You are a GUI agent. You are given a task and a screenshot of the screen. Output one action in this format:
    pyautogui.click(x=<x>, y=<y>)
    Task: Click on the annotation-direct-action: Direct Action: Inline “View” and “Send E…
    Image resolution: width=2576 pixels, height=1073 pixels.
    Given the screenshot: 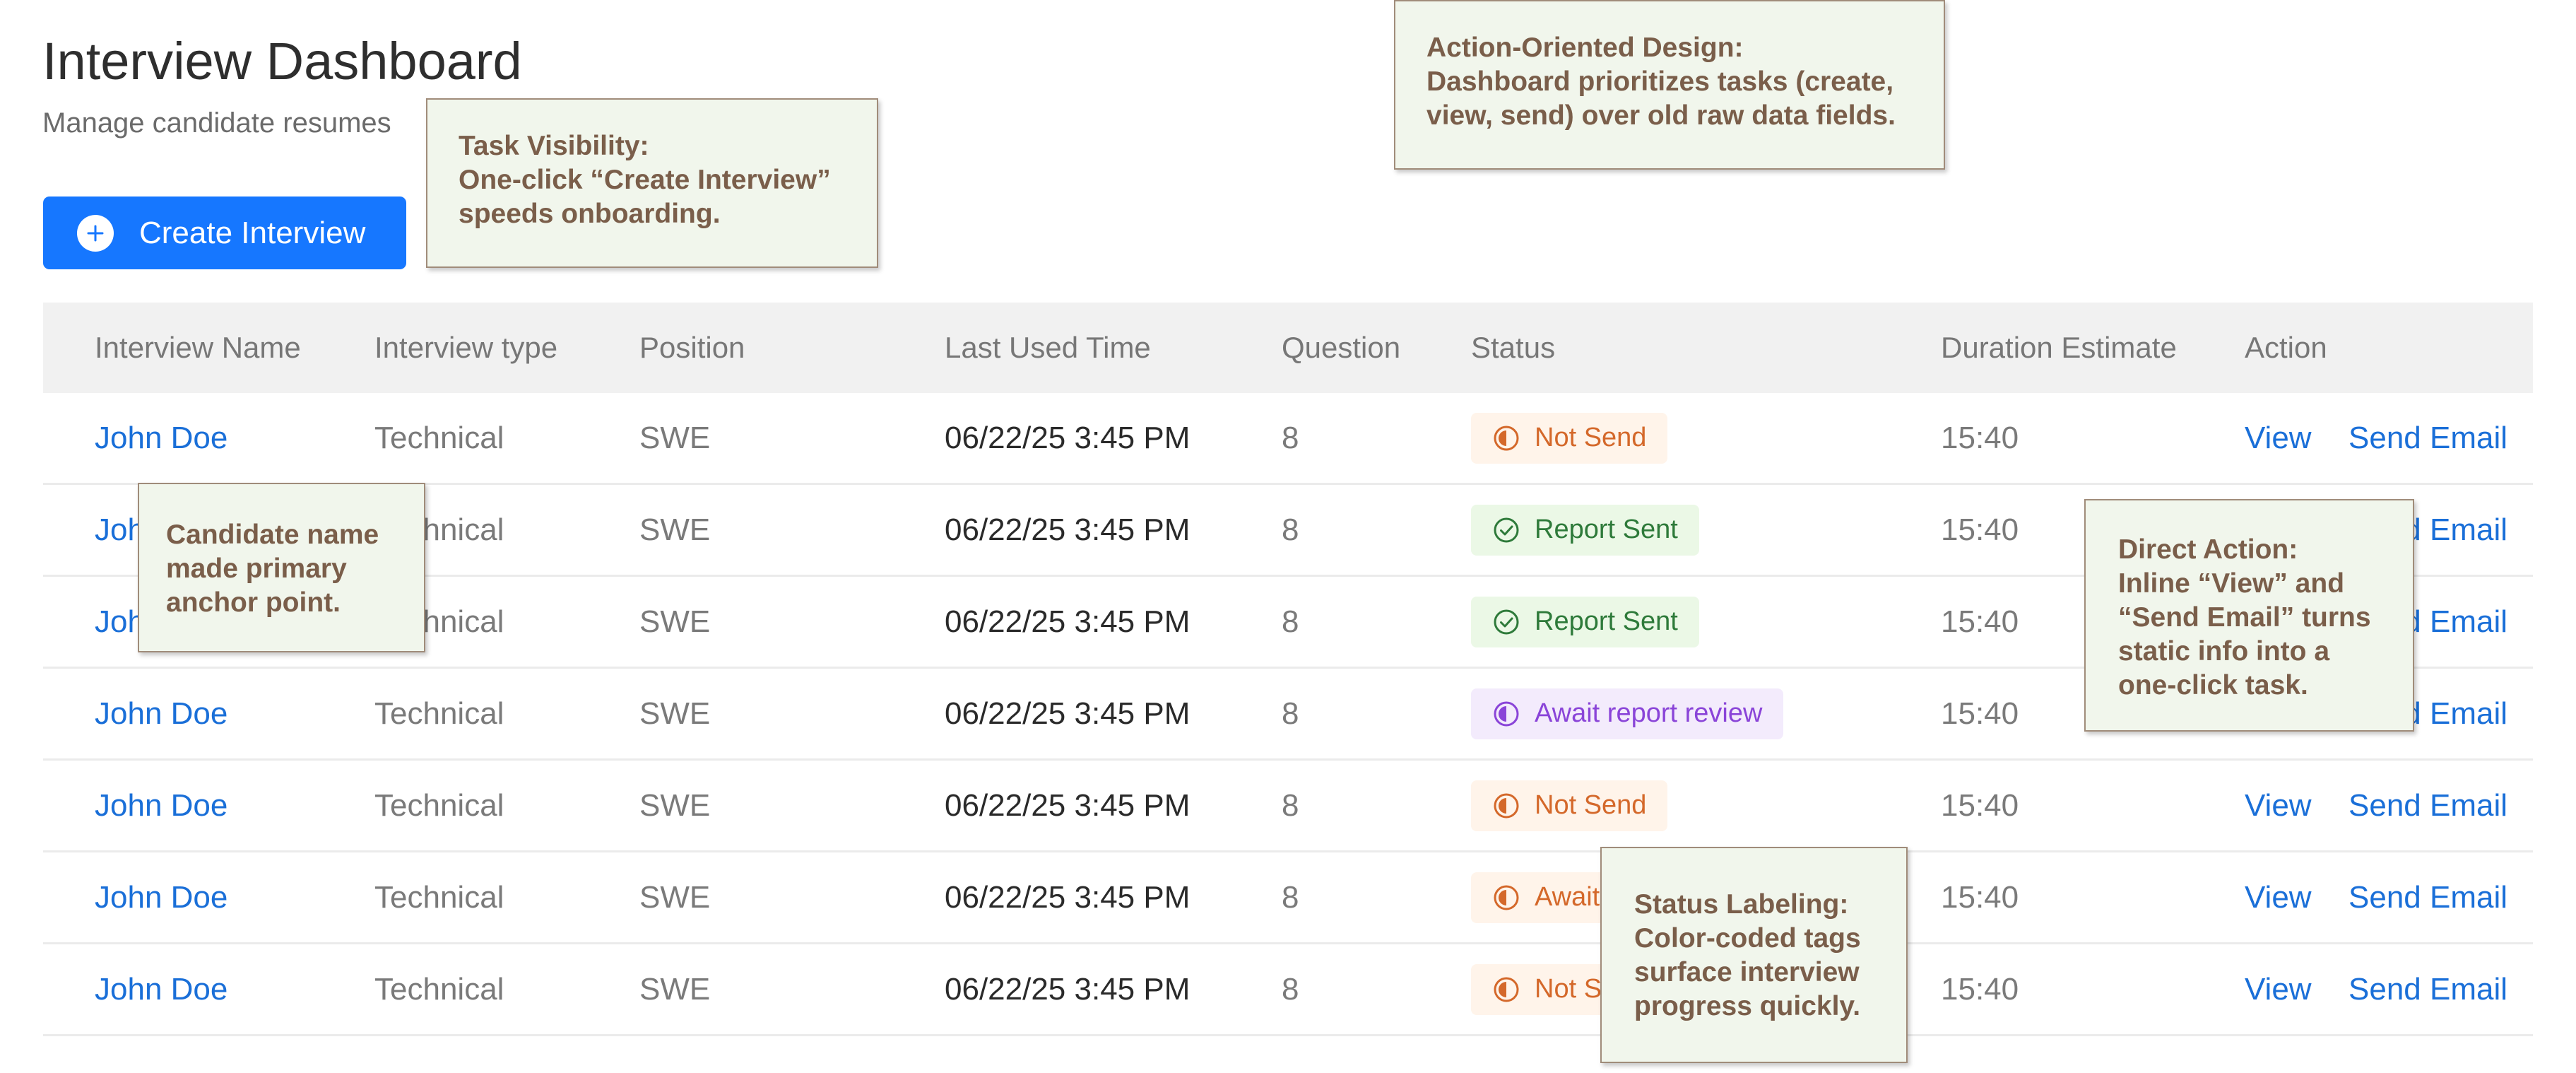 What is the action you would take?
    pyautogui.click(x=2249, y=615)
    